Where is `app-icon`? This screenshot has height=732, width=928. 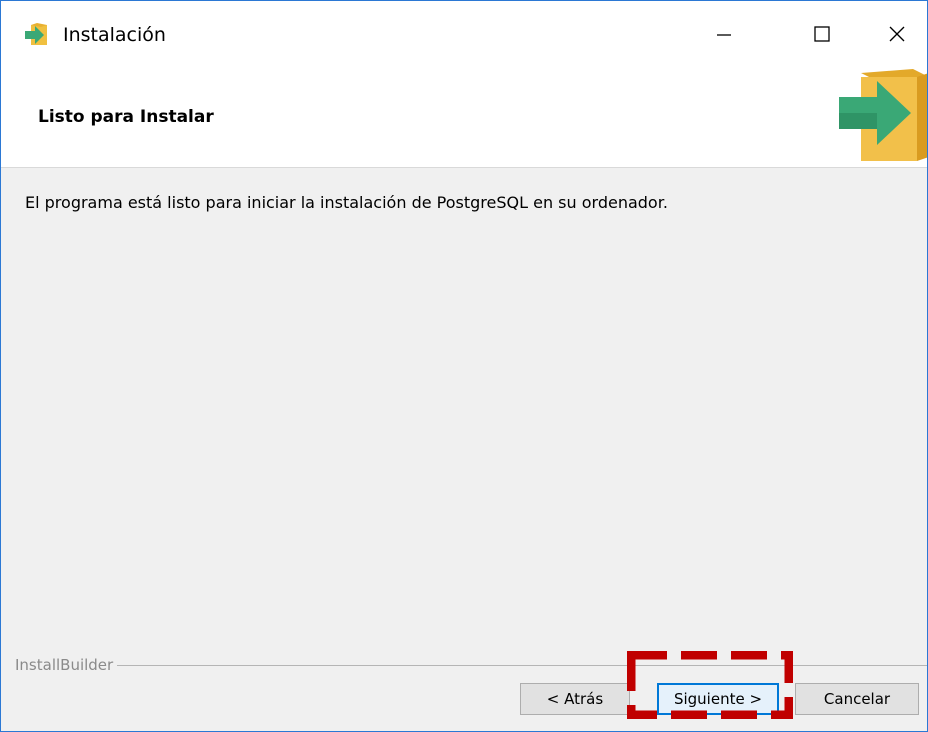 app-icon is located at coordinates (36, 35).